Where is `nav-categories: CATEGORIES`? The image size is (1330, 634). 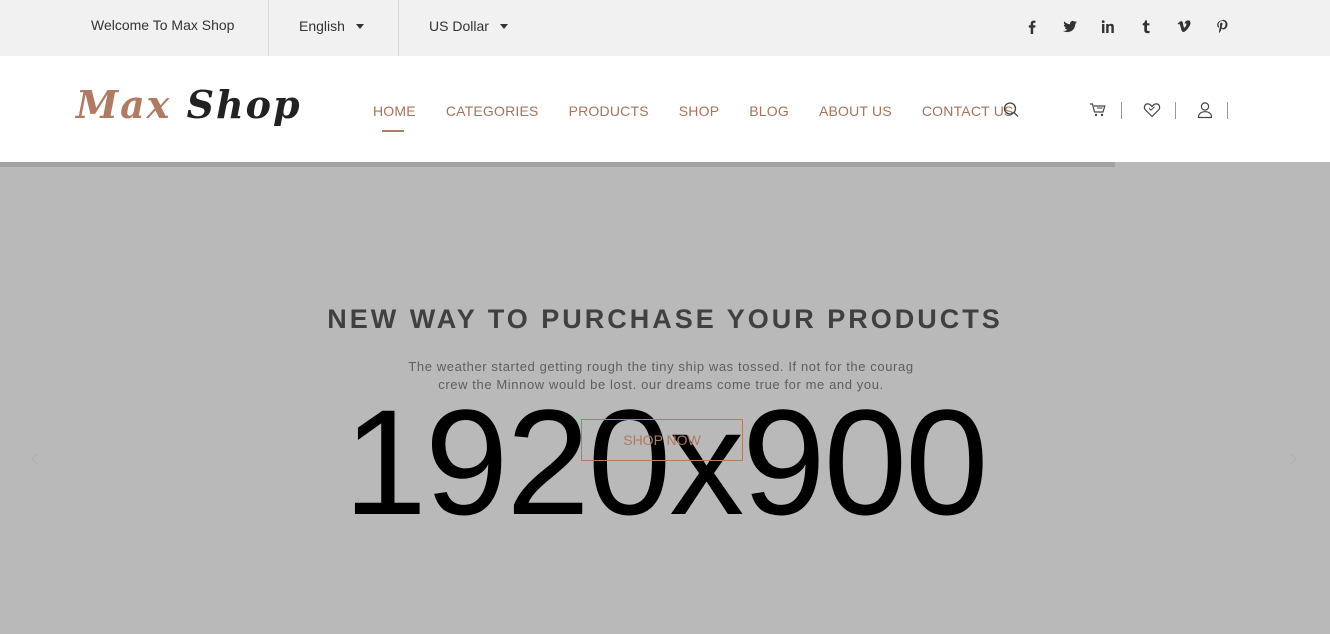 nav-categories: CATEGORIES is located at coordinates (492, 111).